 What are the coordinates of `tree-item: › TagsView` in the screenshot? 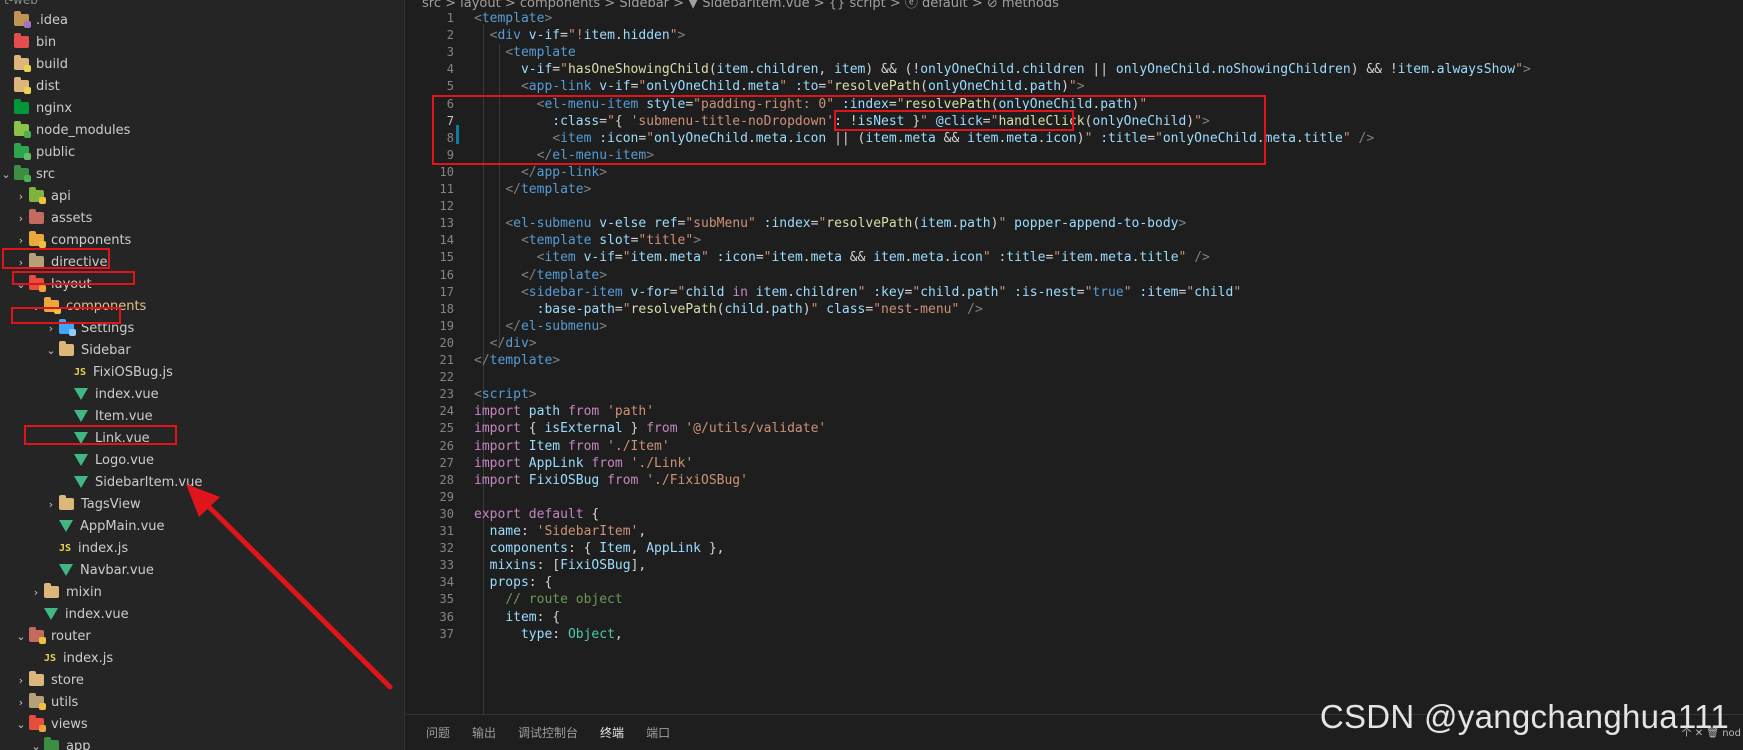 It's located at (202, 504).